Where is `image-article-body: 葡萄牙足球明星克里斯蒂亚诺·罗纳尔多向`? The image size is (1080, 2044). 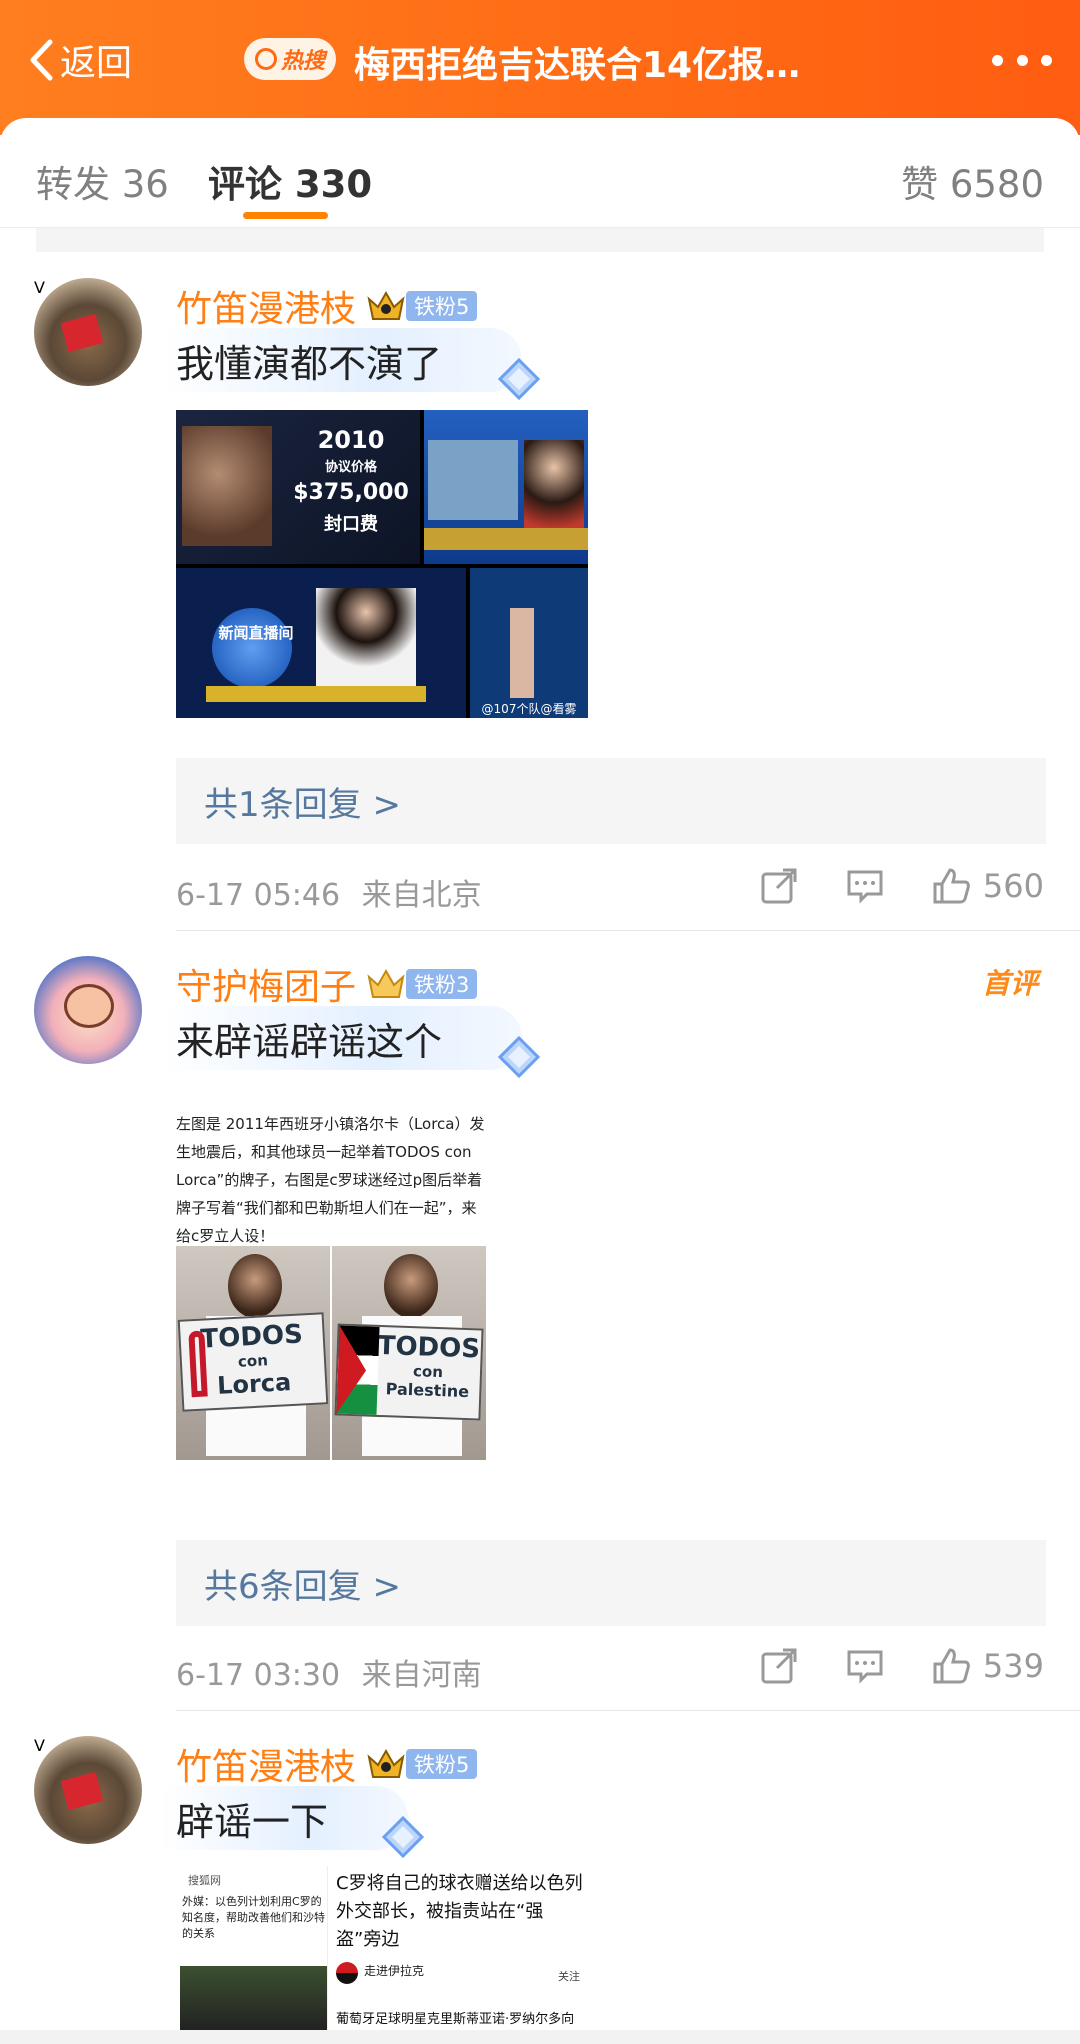
image-article-body: 葡萄牙足球明星克里斯蒂亚诺·罗纳尔多向 is located at coordinates (455, 2019).